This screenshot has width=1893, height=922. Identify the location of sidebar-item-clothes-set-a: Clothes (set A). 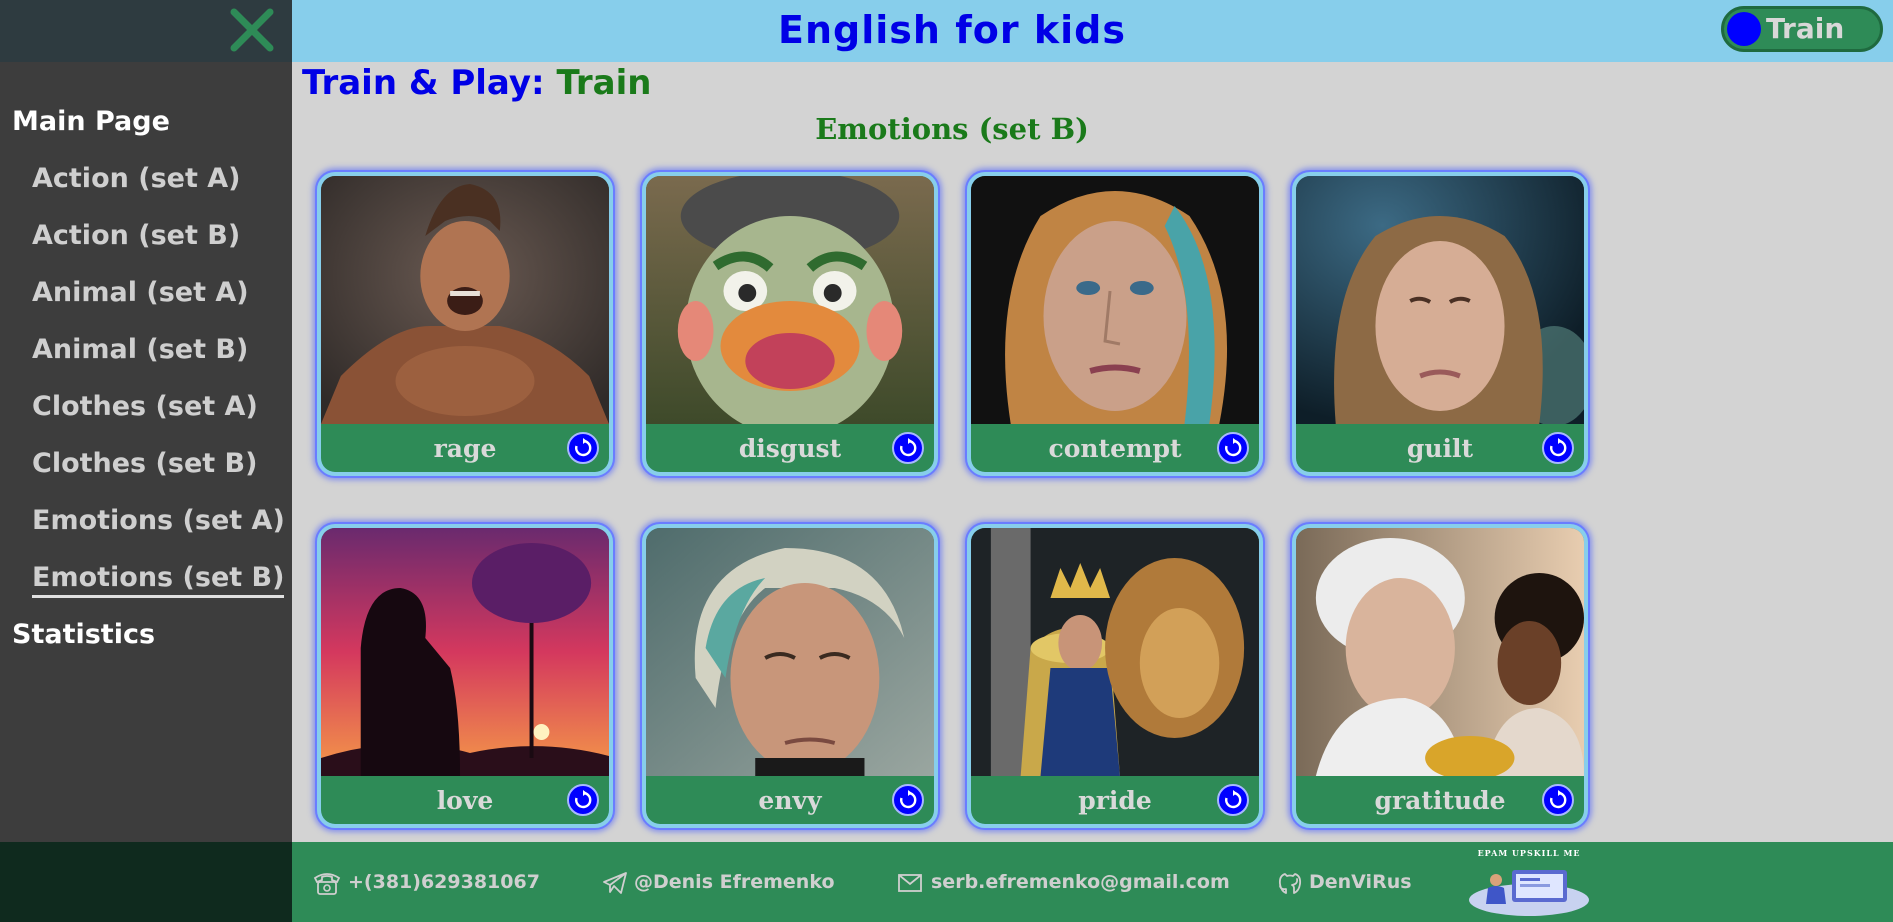
(146, 407).